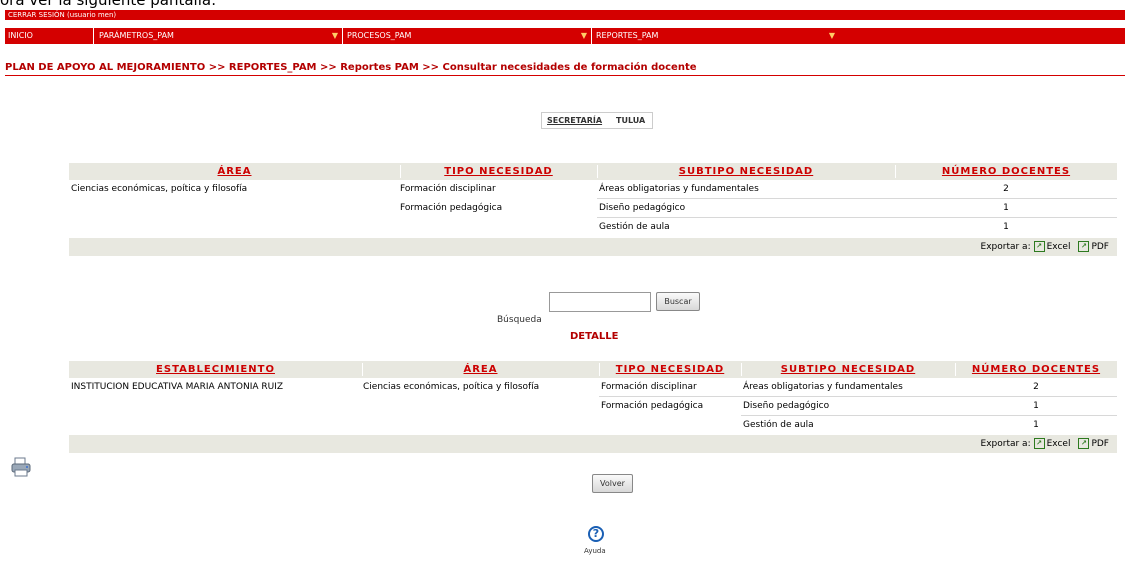  Describe the element at coordinates (21, 467) in the screenshot. I see `printer-icon` at that location.